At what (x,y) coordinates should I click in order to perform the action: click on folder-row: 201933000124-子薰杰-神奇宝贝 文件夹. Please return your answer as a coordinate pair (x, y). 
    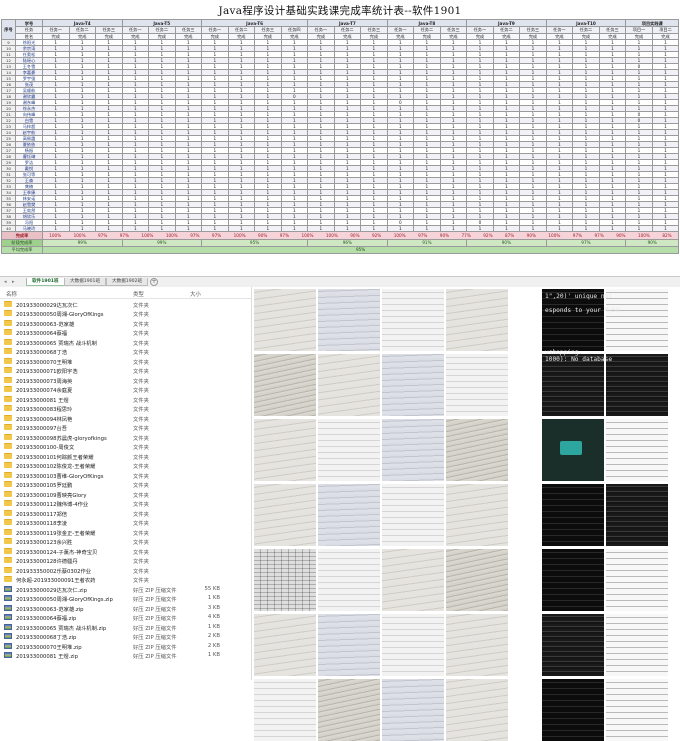
    Looking at the image, I should click on (125, 551).